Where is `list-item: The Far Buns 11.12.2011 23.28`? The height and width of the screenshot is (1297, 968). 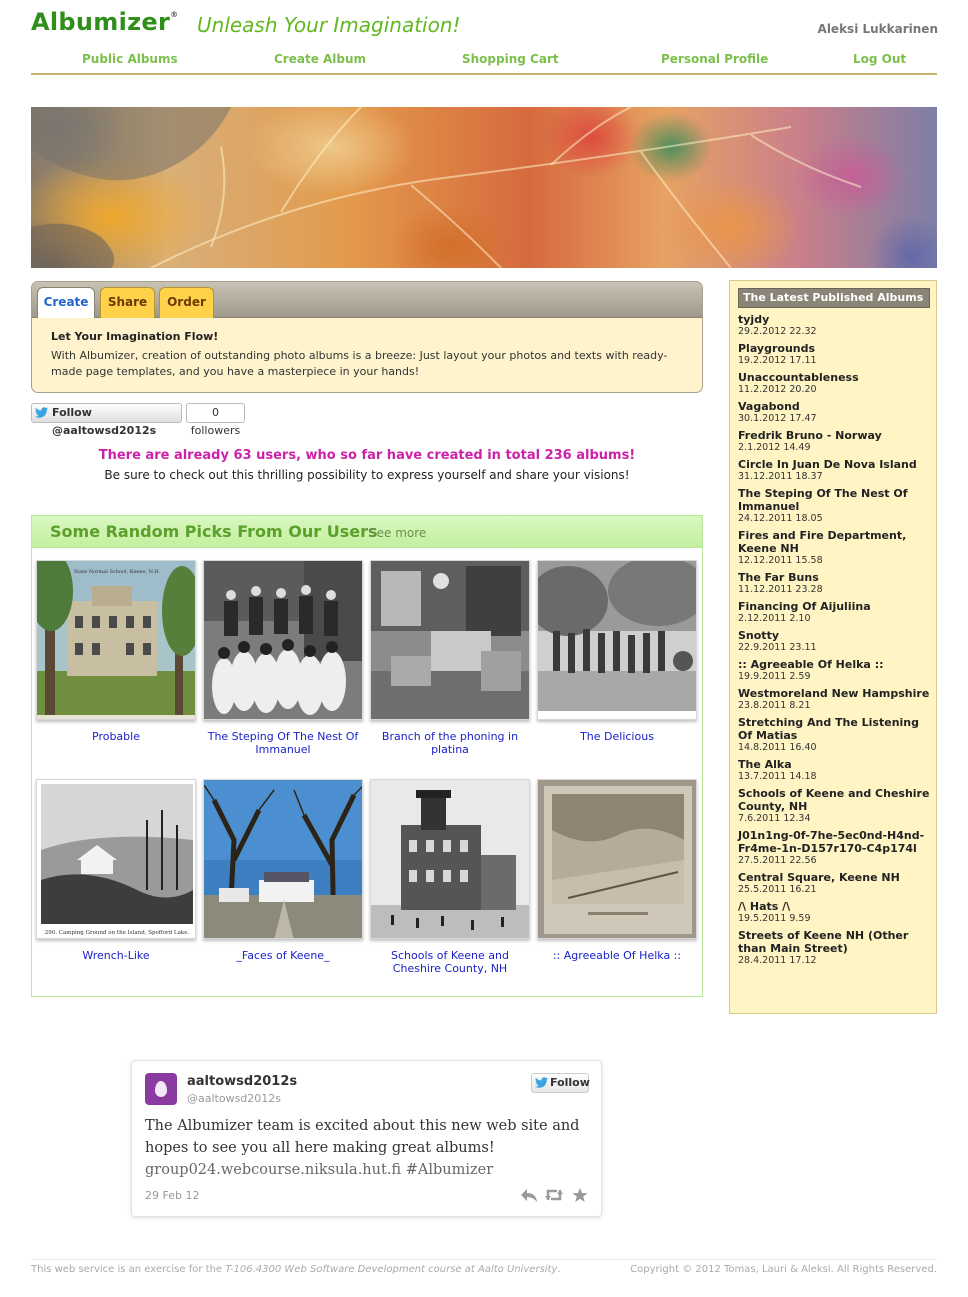
list-item: The Far Buns 11.12.2011 23.28 is located at coordinates (834, 583).